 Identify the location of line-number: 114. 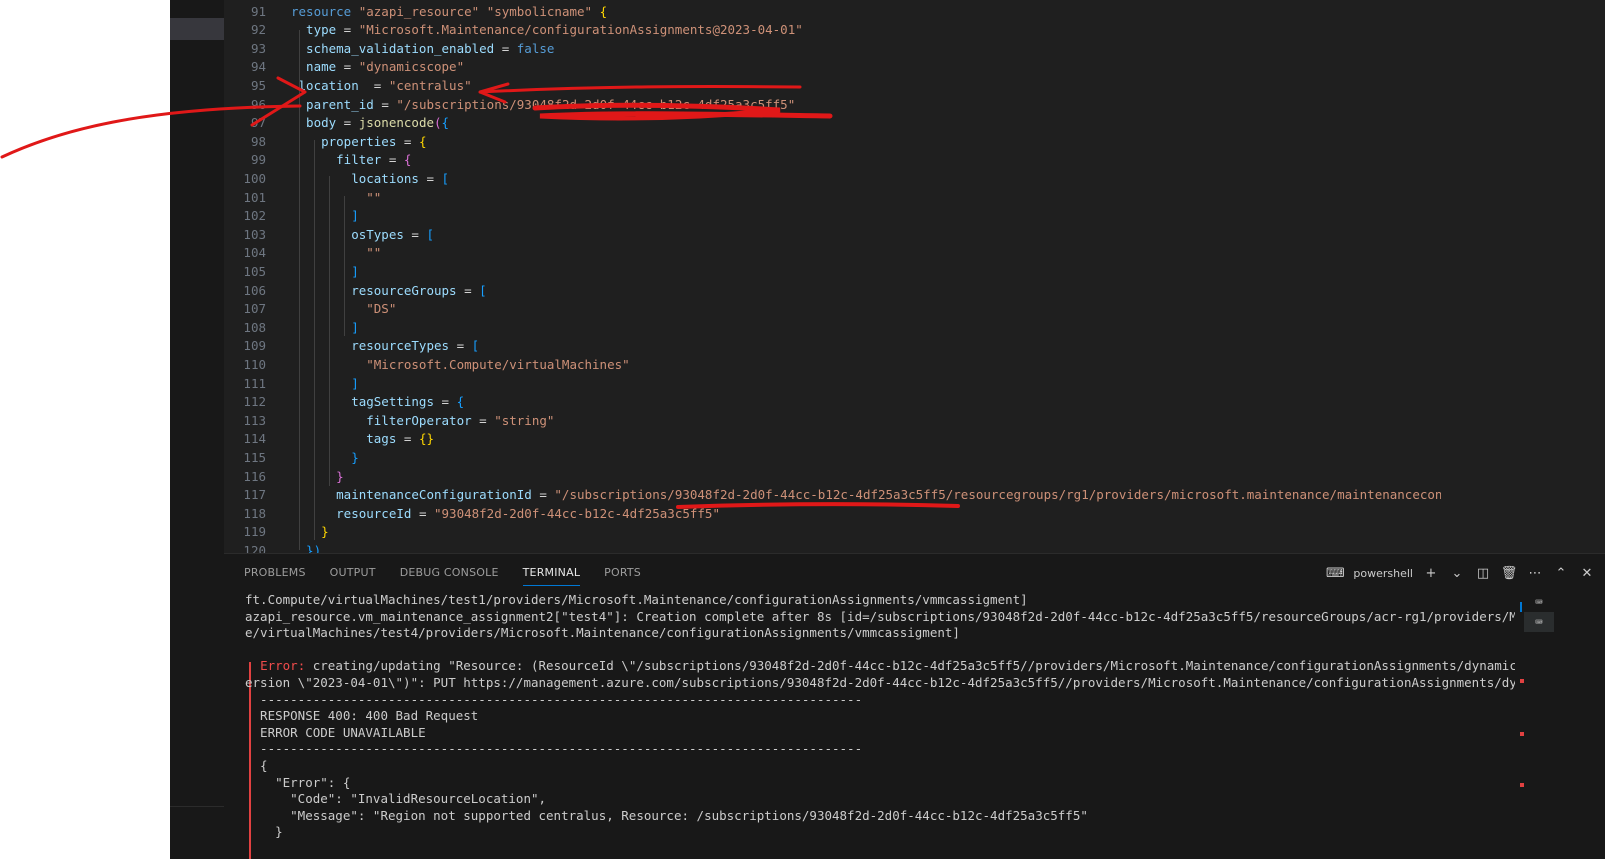
(254, 439).